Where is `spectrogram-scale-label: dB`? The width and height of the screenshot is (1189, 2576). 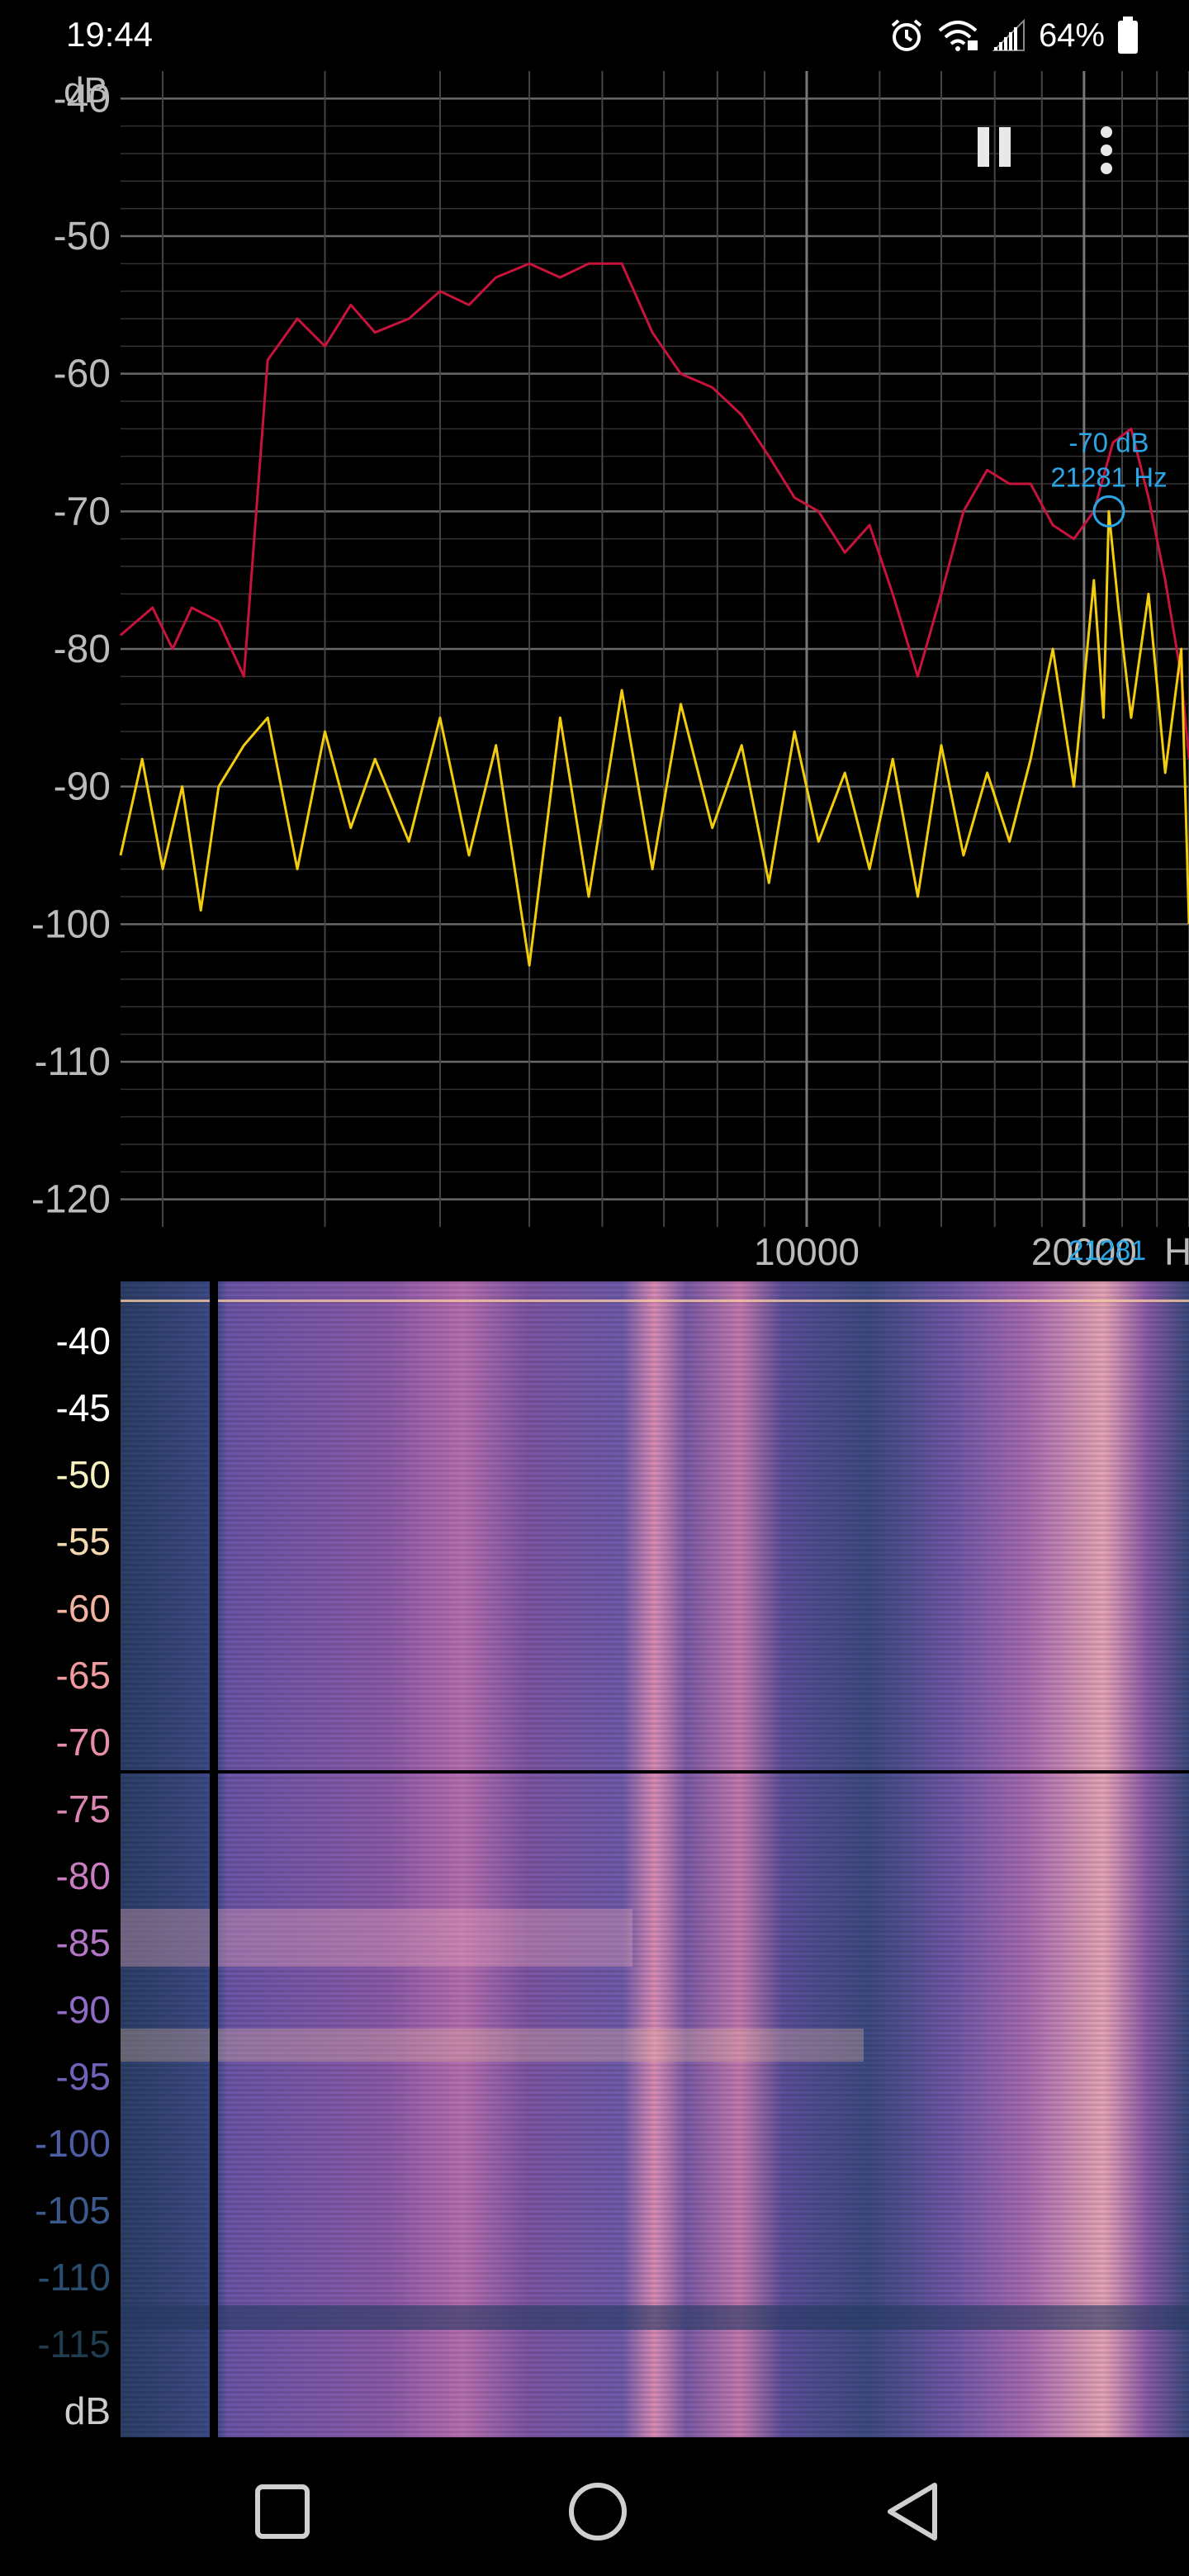 spectrogram-scale-label: dB is located at coordinates (87, 2410).